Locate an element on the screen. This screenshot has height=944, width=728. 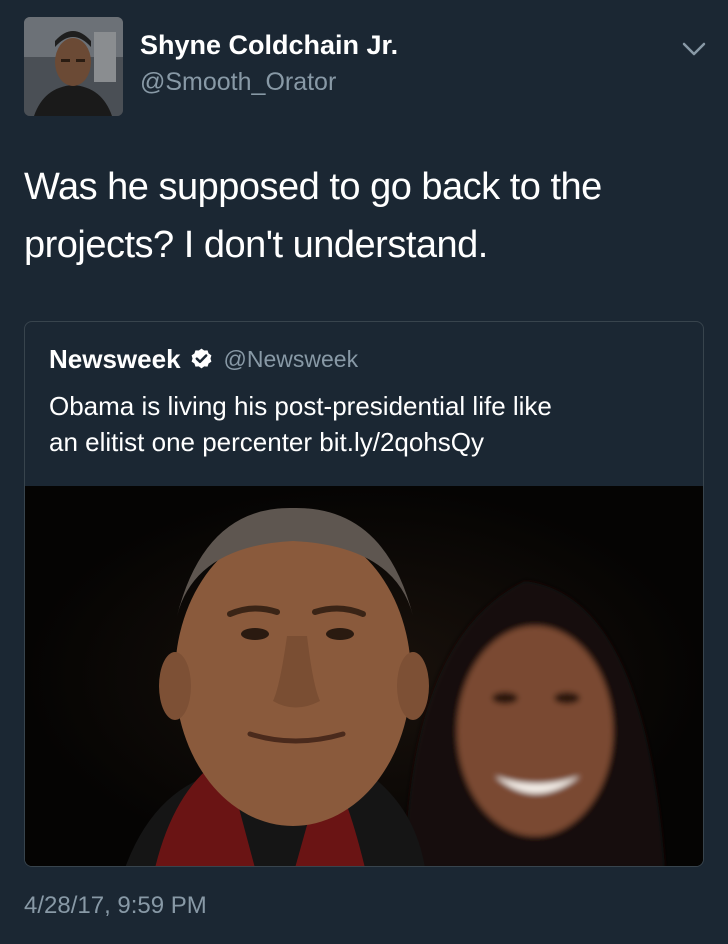
tweet-timestamp: 4/28/17, 9:59 PM is located at coordinates (115, 906).